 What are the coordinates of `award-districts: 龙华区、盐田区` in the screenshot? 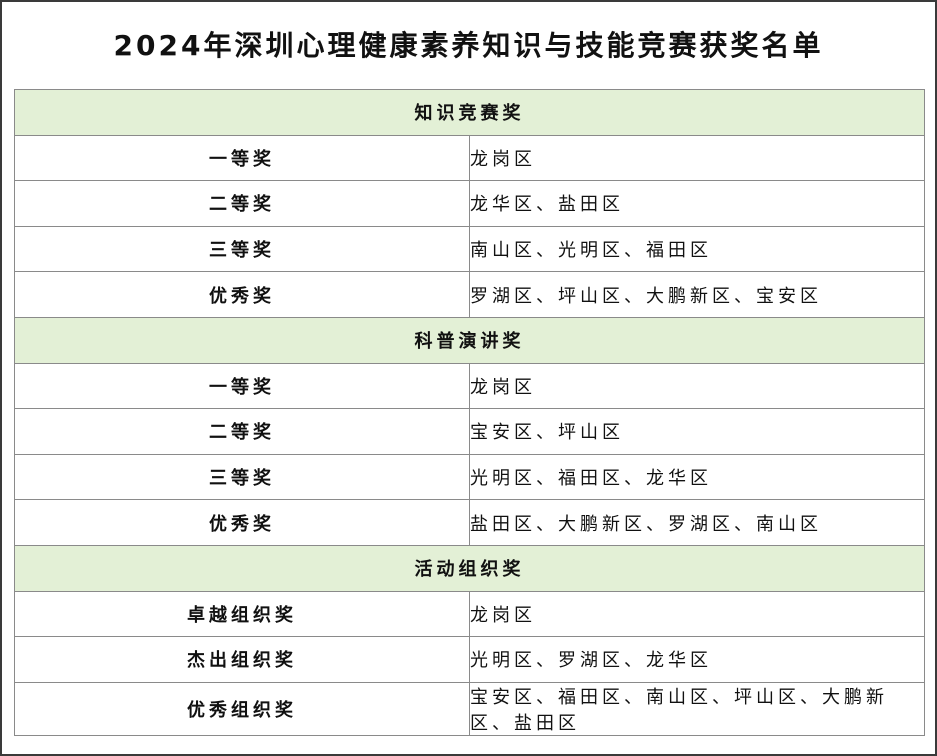 It's located at (697, 203).